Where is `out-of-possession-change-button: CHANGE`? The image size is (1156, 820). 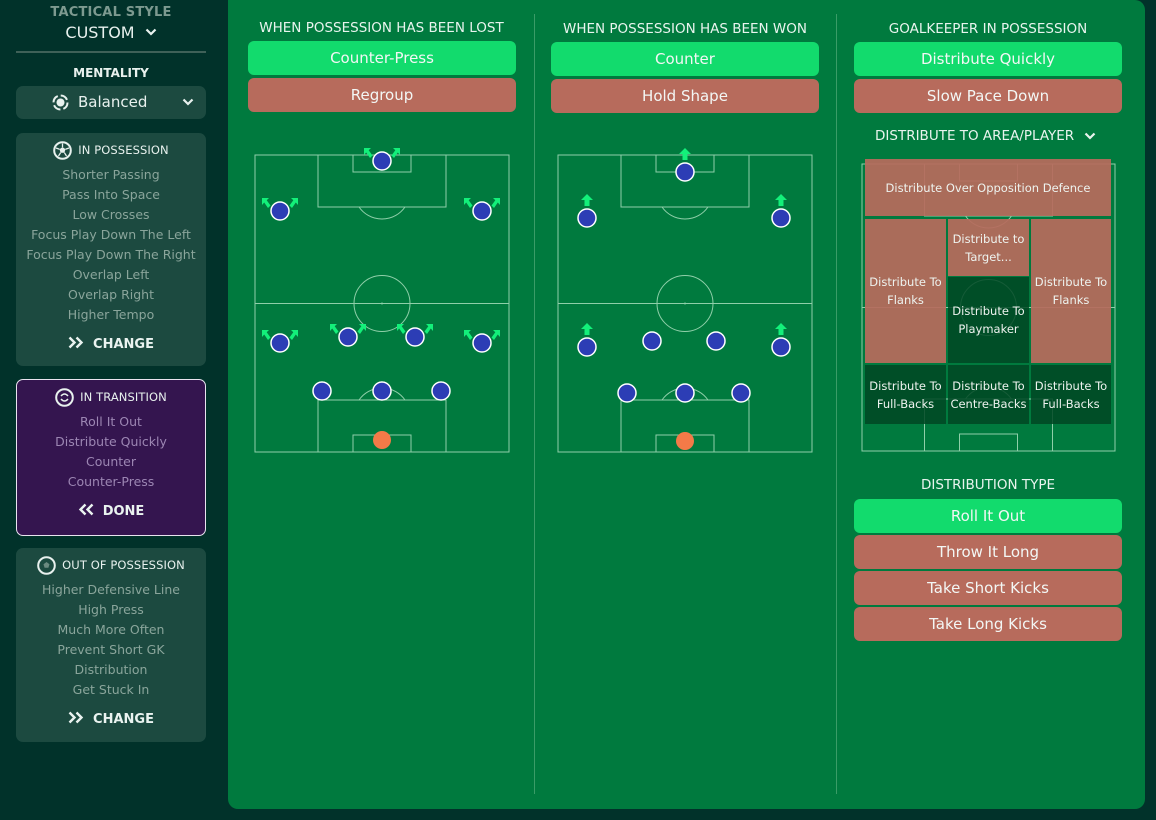 out-of-possession-change-button: CHANGE is located at coordinates (111, 719).